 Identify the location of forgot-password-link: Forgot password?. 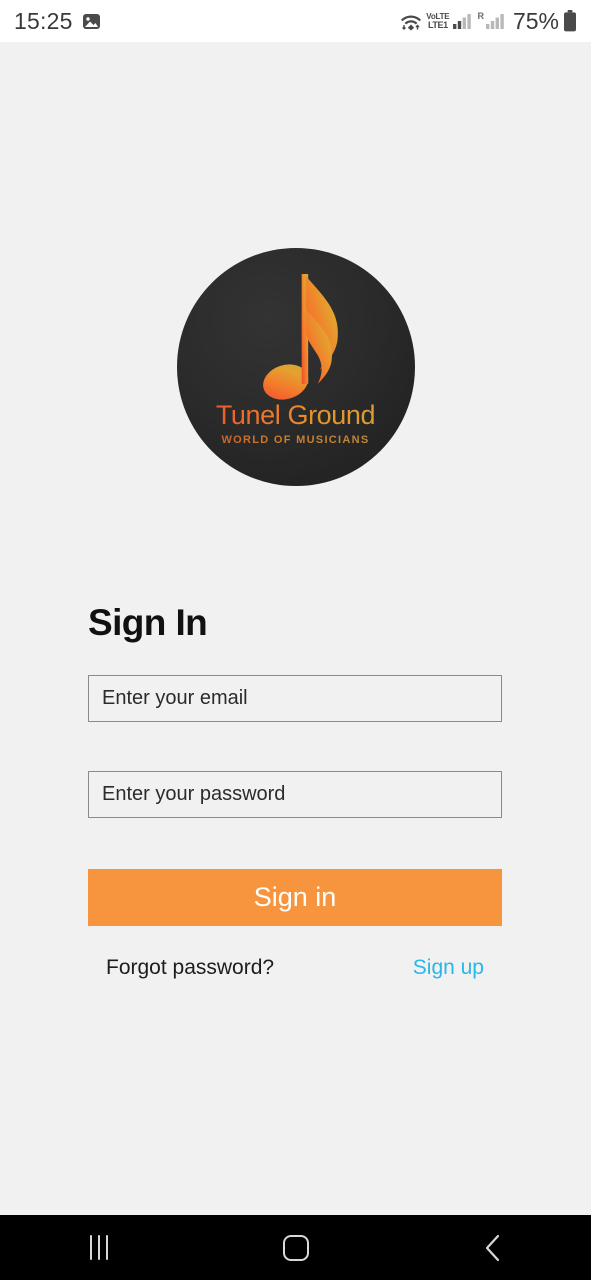
(190, 968).